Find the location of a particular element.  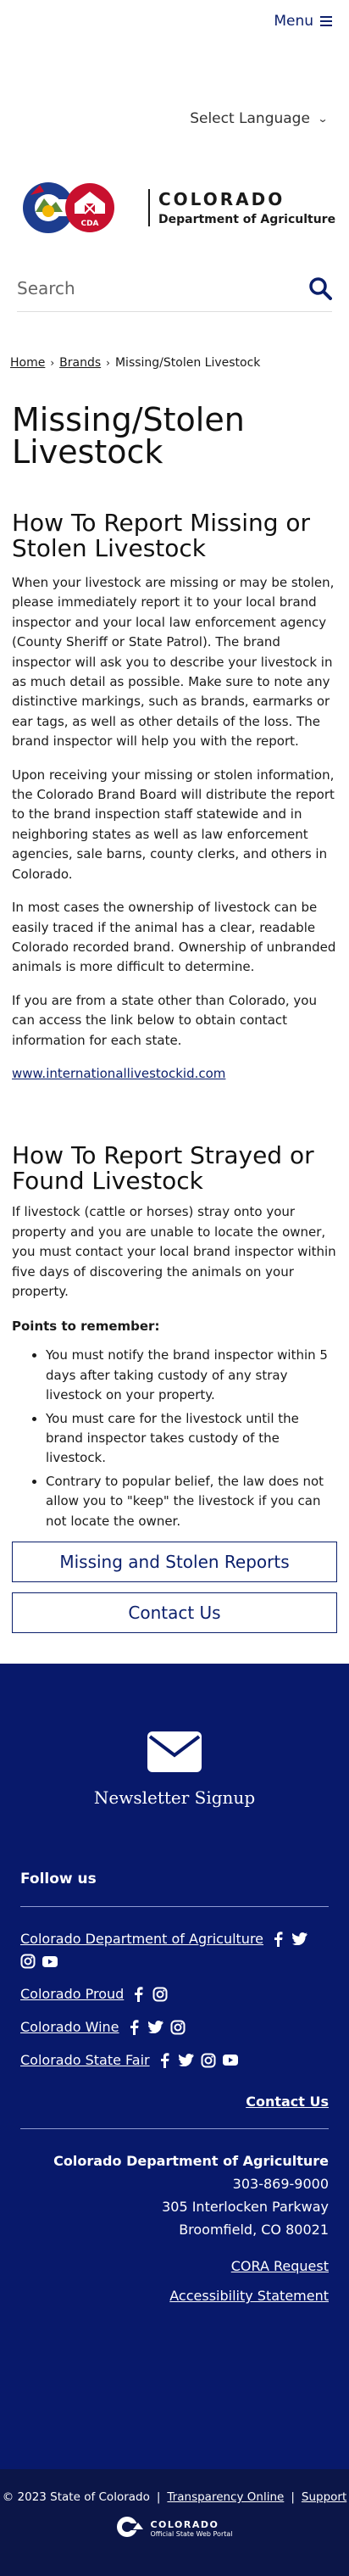

logo-wordmark: COLORADO Department of Agriculture is located at coordinates (241, 207).